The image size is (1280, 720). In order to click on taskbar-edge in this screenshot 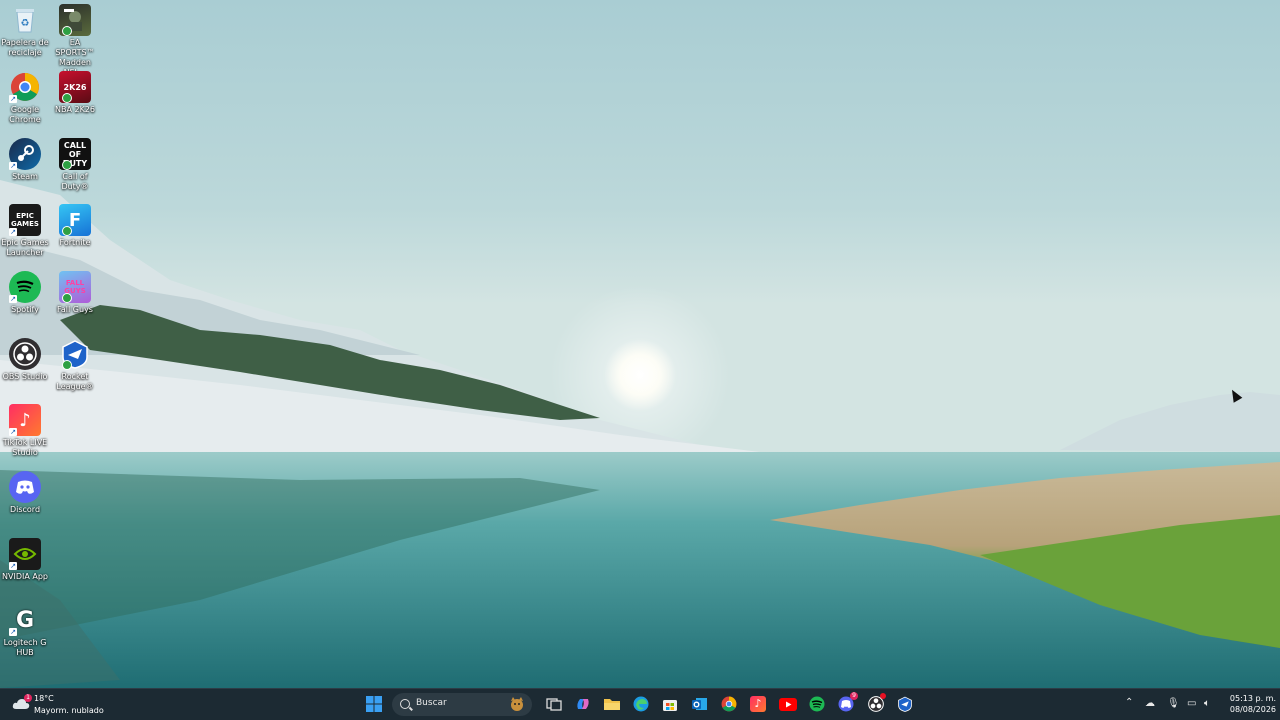, I will do `click(641, 704)`.